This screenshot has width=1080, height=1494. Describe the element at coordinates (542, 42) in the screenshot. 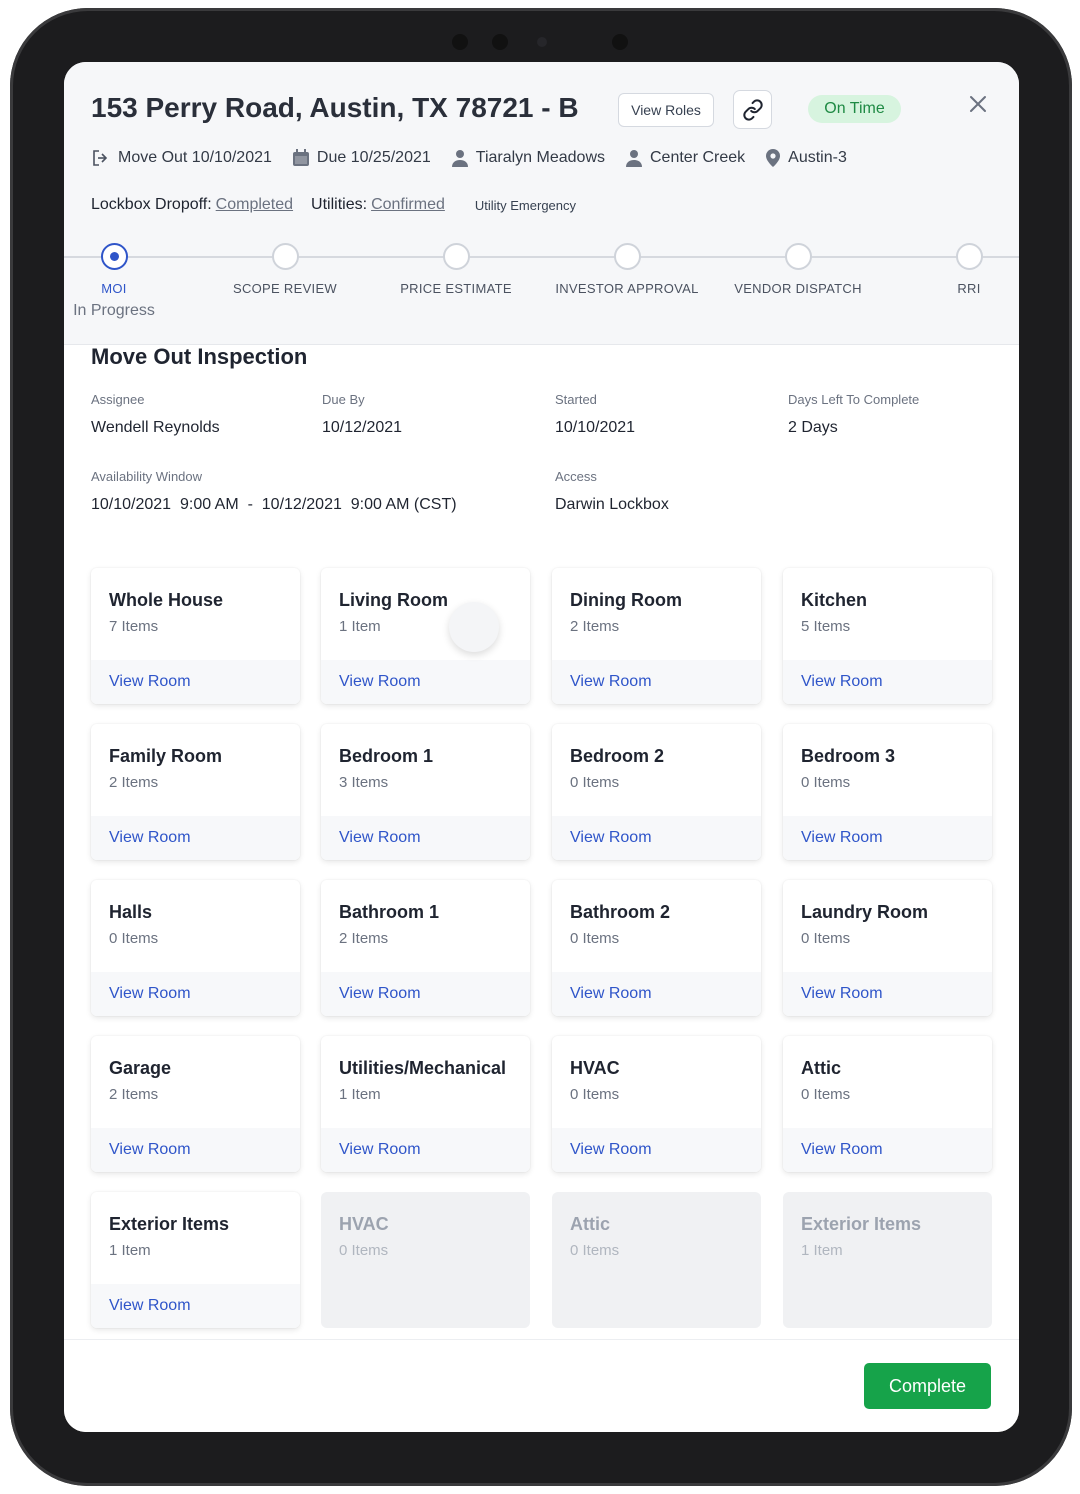

I see `camera-lens` at that location.